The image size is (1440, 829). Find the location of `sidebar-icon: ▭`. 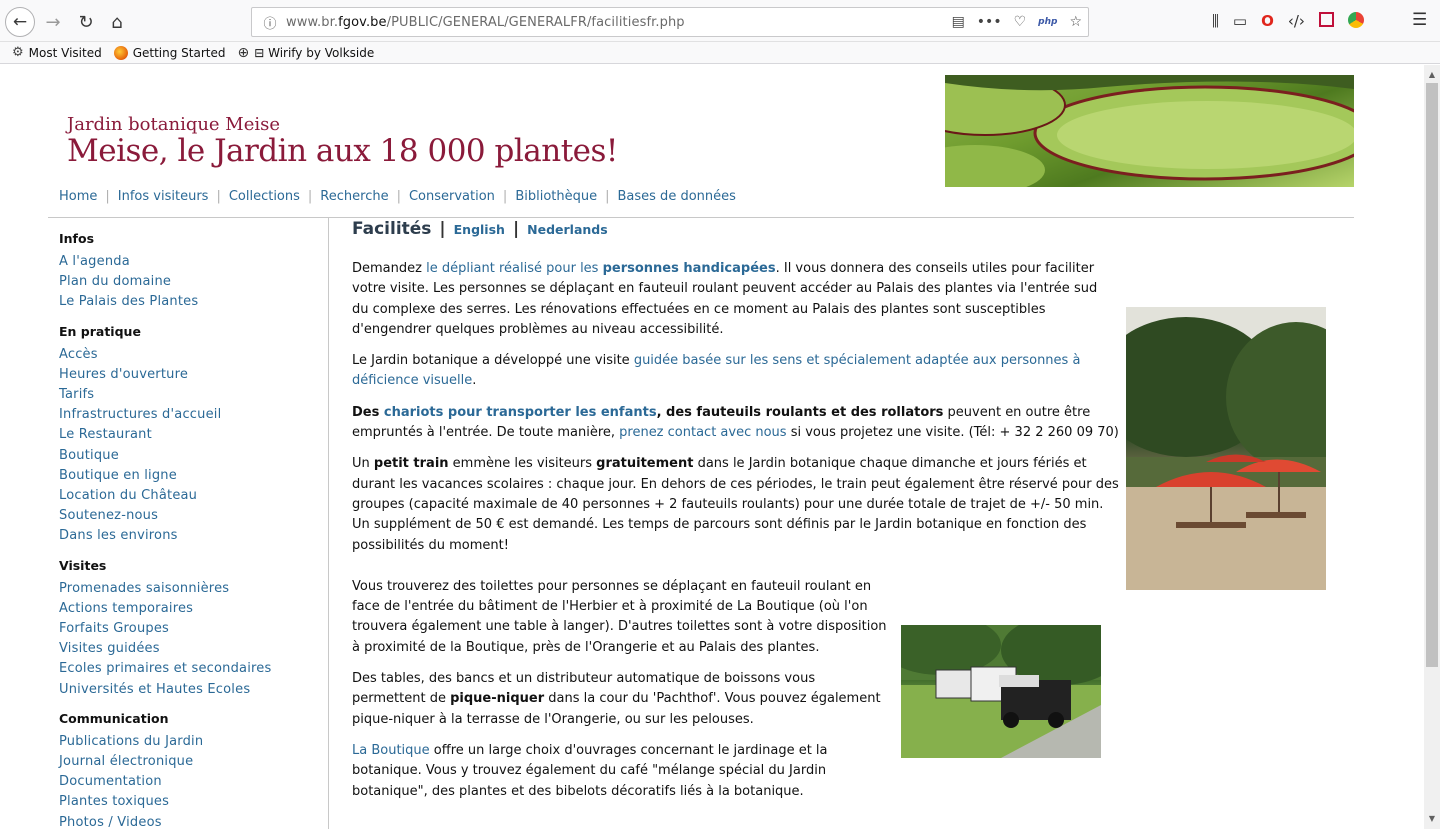

sidebar-icon: ▭ is located at coordinates (1240, 21).